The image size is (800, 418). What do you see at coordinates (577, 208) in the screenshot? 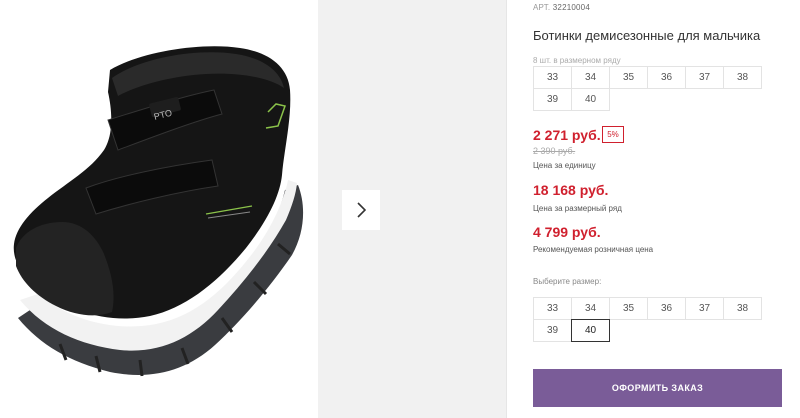
I see `row-price-caption: Цена за размерный ряд` at bounding box center [577, 208].